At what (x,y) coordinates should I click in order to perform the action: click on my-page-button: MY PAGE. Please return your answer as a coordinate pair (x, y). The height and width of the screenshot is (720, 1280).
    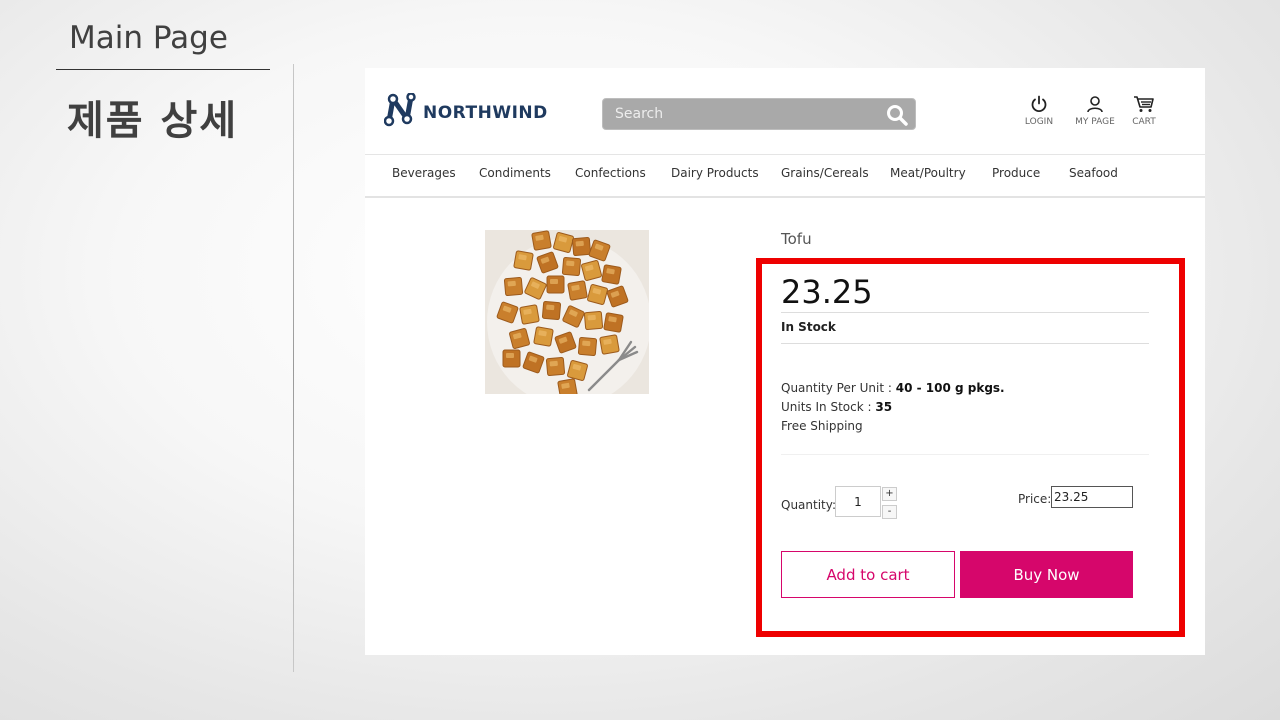
    Looking at the image, I should click on (1095, 111).